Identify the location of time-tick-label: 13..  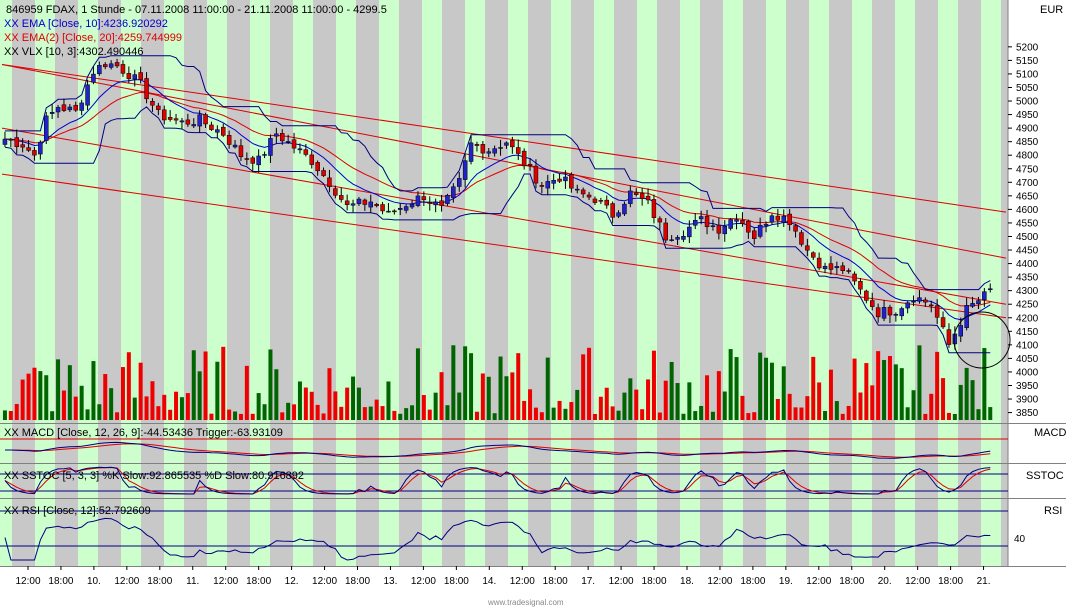
(390, 581).